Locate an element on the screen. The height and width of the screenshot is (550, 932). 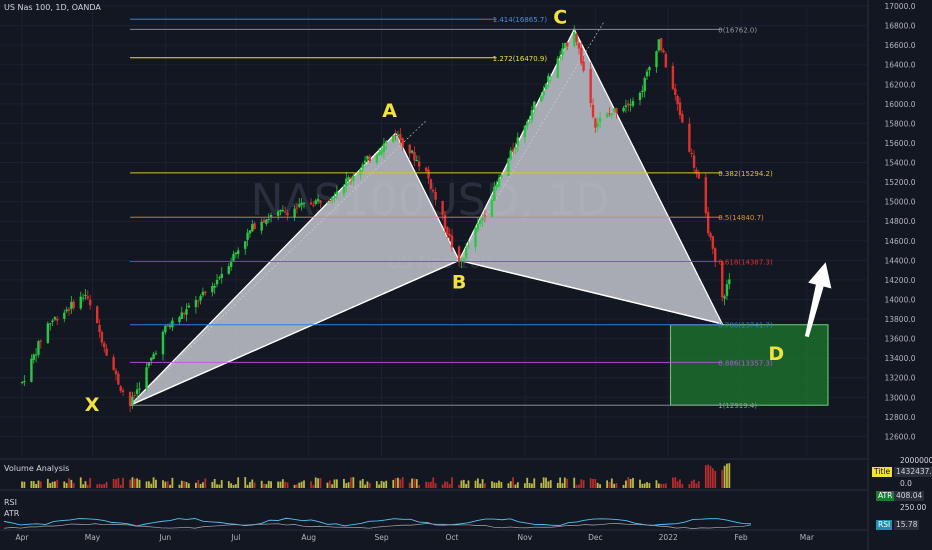
y-tick-label: 16800.0 is located at coordinates (899, 26).